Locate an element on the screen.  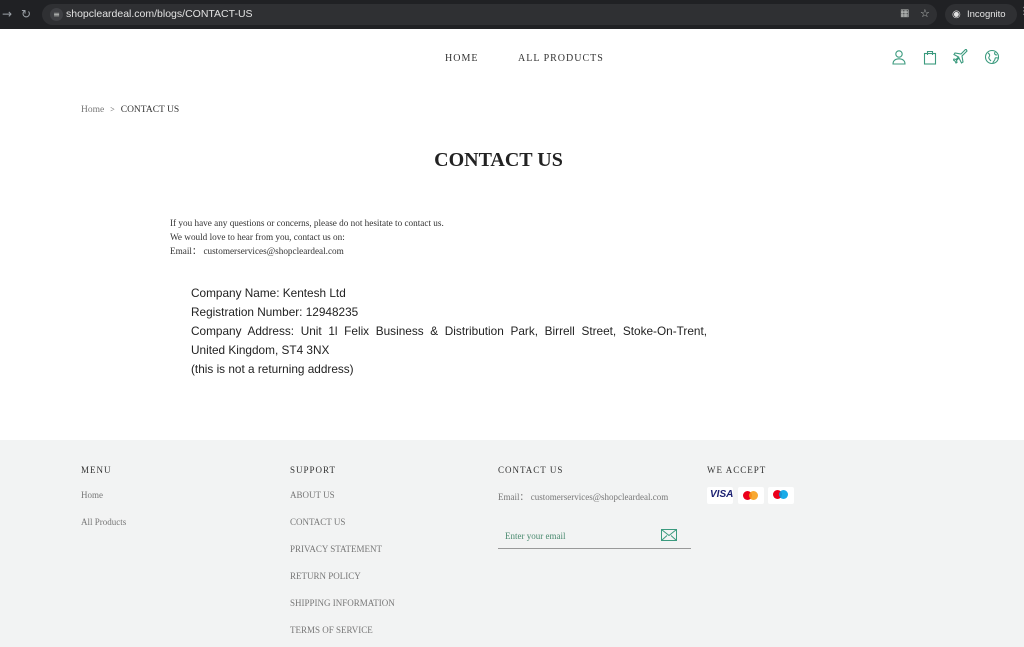
footer-link-contact-us: CONTACT US is located at coordinates (317, 522).